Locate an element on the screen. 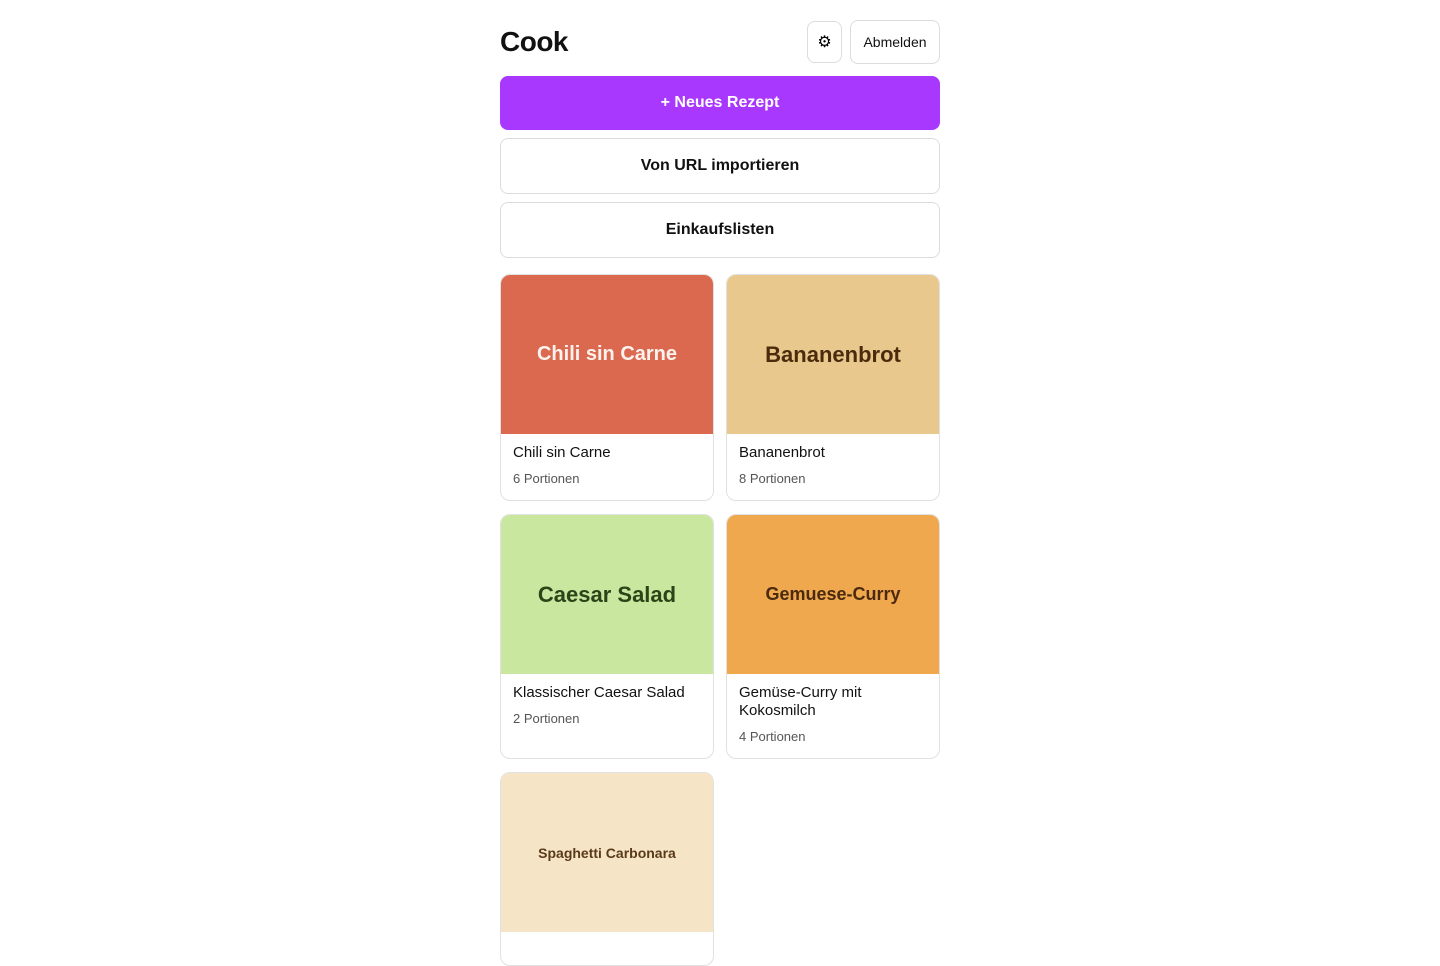 This screenshot has height=966, width=1440. recipe-cover-text: Spaghetti Carbonara is located at coordinates (607, 852).